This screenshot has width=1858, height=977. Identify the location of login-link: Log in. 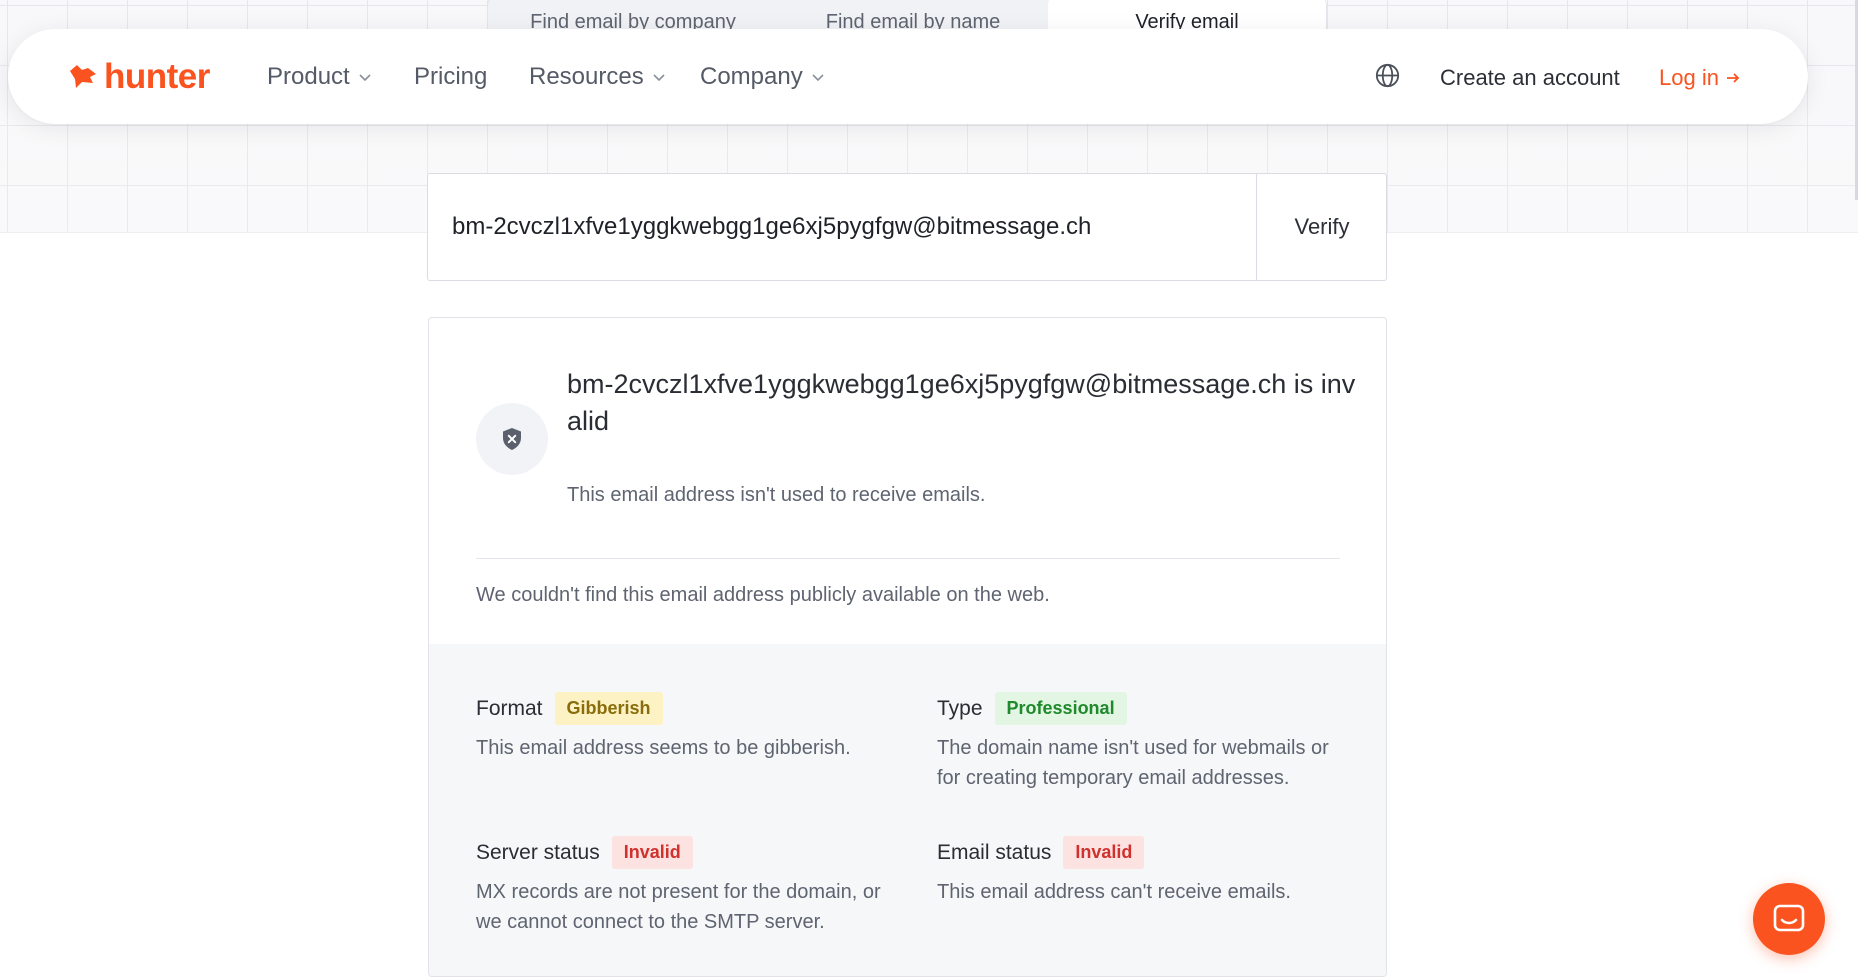
(1700, 78).